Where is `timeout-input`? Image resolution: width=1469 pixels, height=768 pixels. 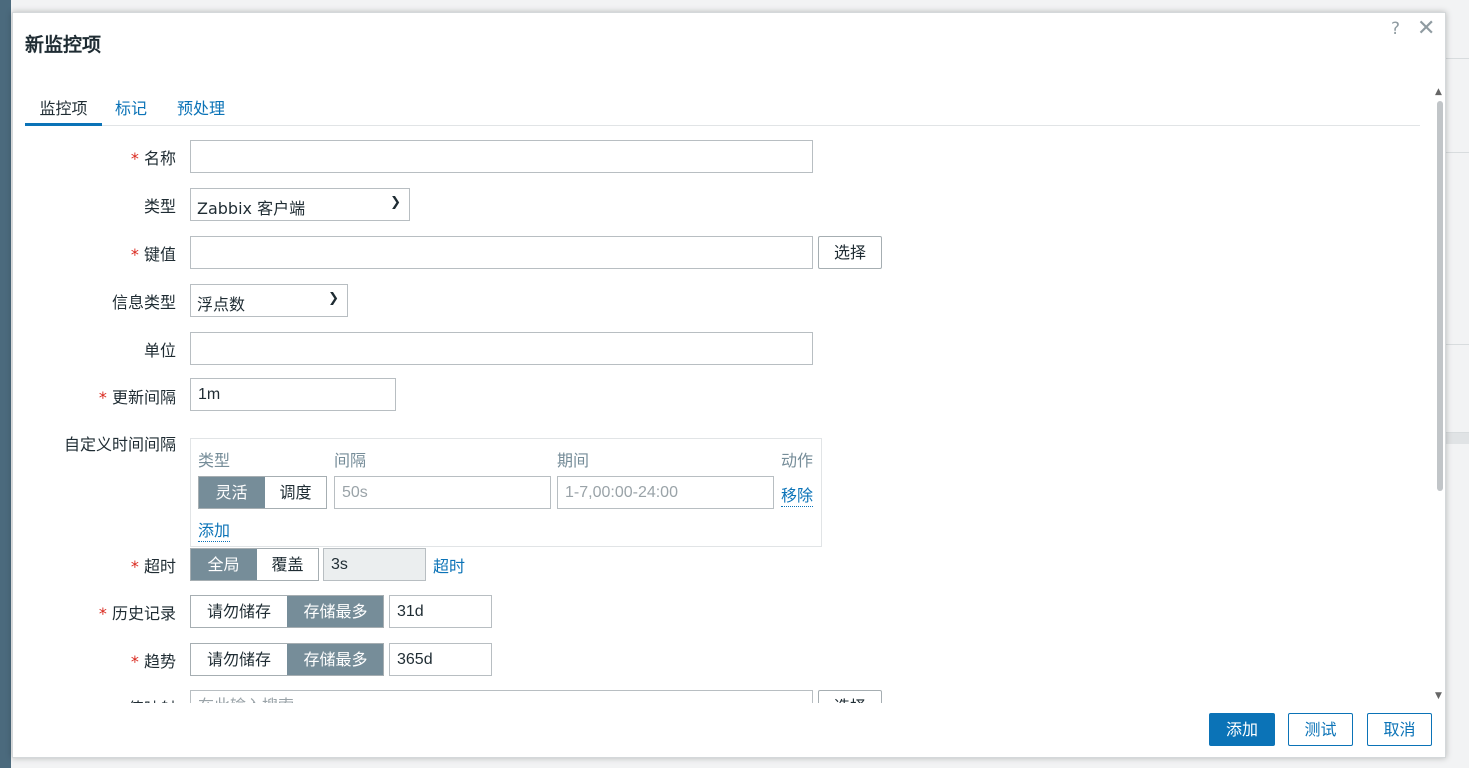
timeout-input is located at coordinates (374, 564).